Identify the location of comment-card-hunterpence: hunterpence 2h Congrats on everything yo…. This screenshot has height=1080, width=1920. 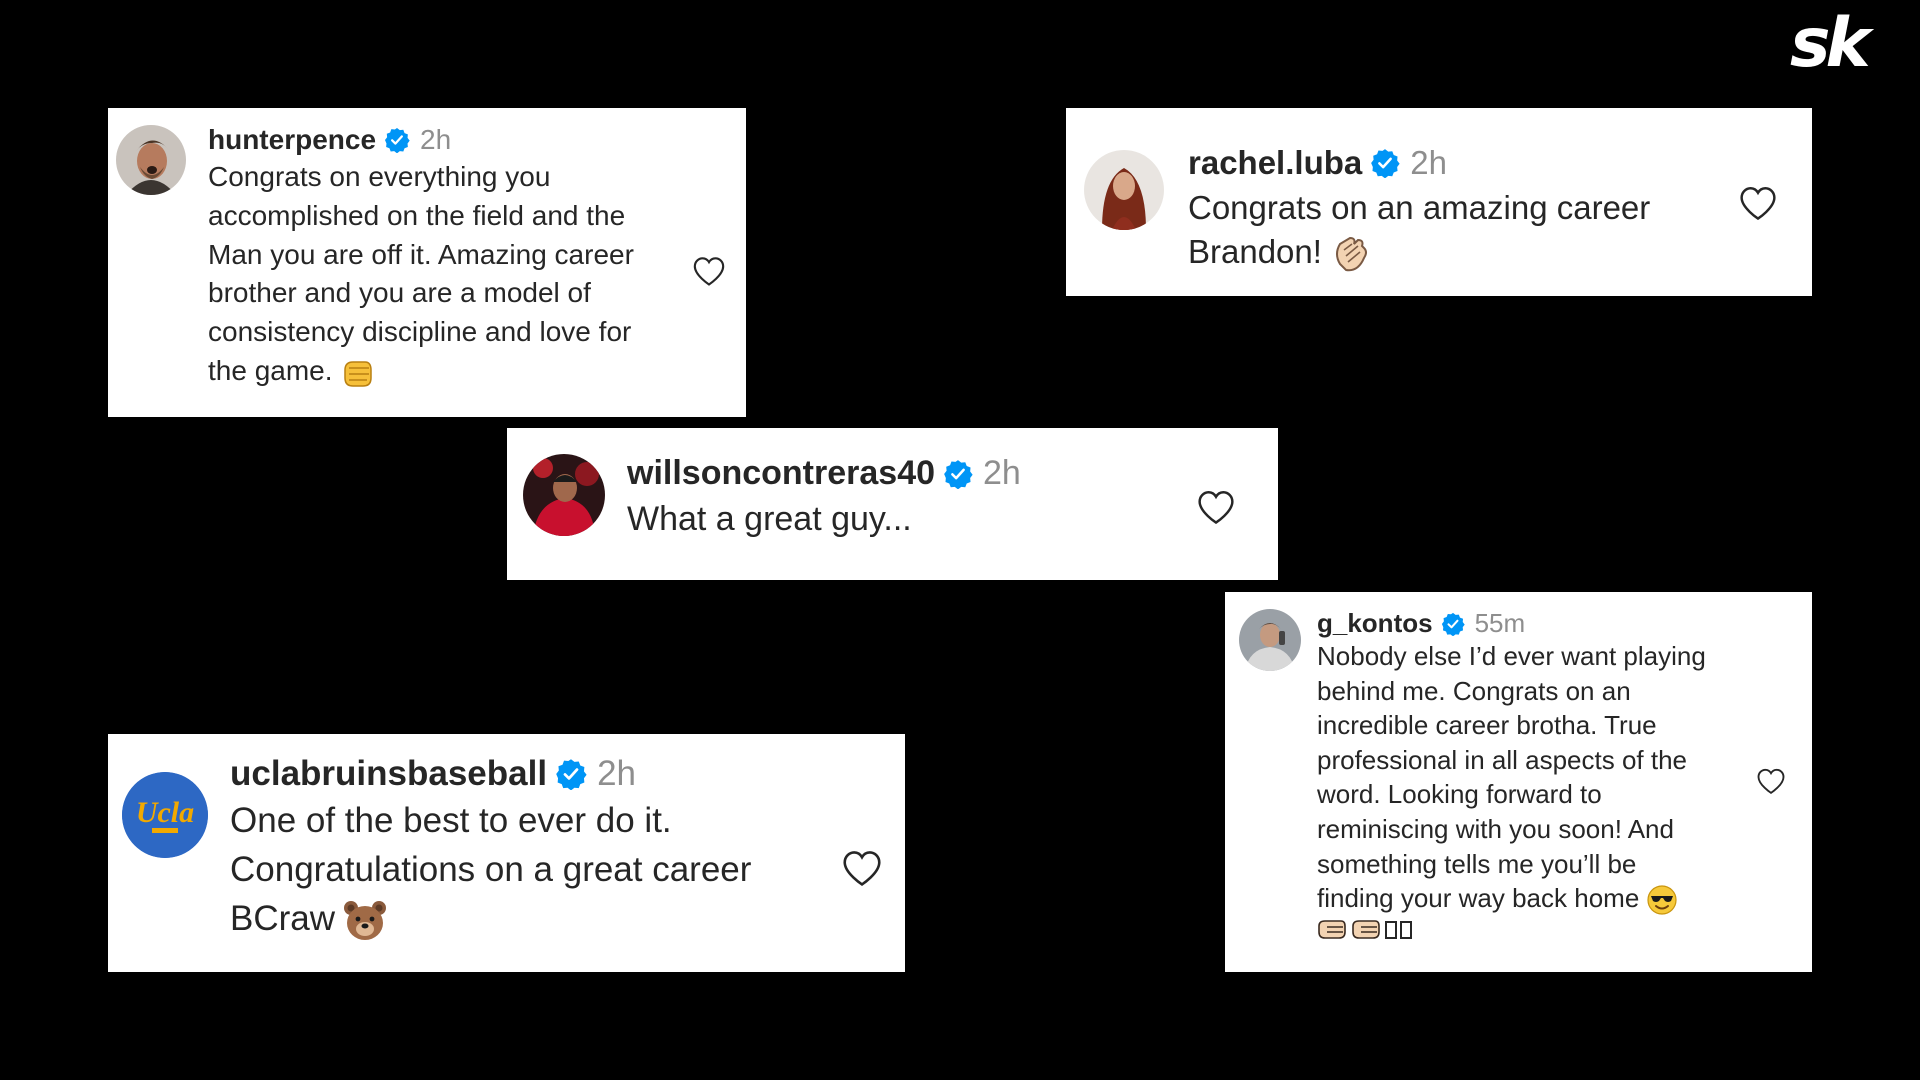
(427, 262).